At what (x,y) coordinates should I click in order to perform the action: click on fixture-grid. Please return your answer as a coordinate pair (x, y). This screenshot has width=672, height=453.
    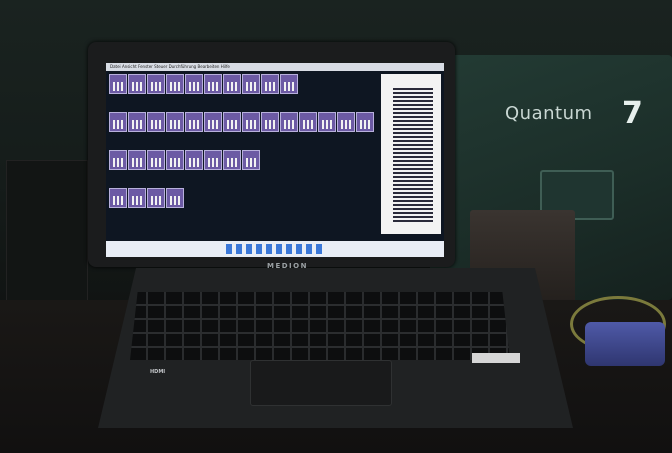
    Looking at the image, I should click on (244, 154).